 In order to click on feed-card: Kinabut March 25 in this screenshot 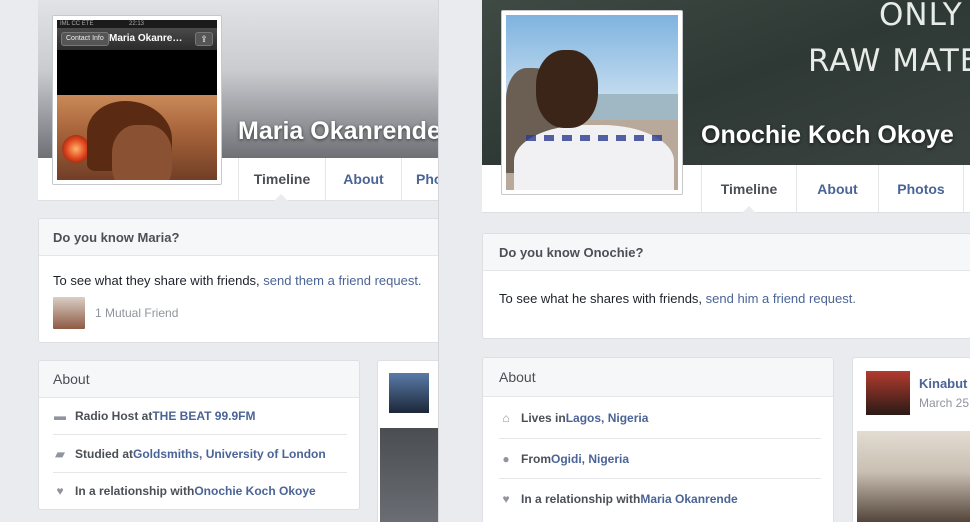, I will do `click(911, 439)`.